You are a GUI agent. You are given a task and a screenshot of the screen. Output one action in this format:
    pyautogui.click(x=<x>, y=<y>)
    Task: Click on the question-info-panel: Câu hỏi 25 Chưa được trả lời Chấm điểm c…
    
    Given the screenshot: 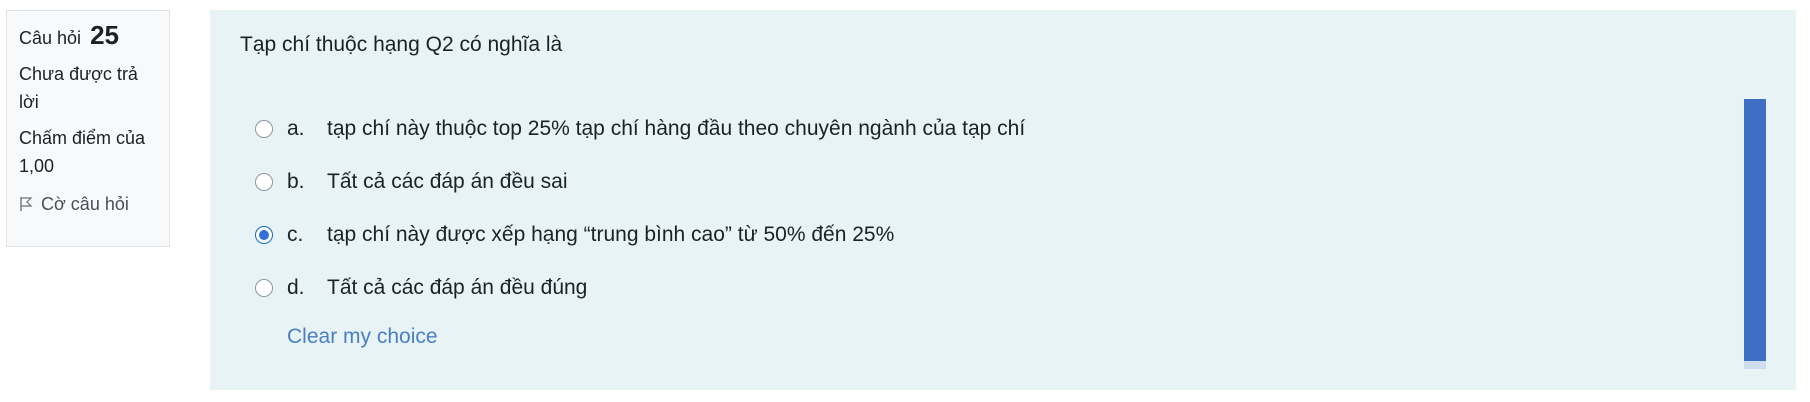 What is the action you would take?
    pyautogui.click(x=88, y=128)
    